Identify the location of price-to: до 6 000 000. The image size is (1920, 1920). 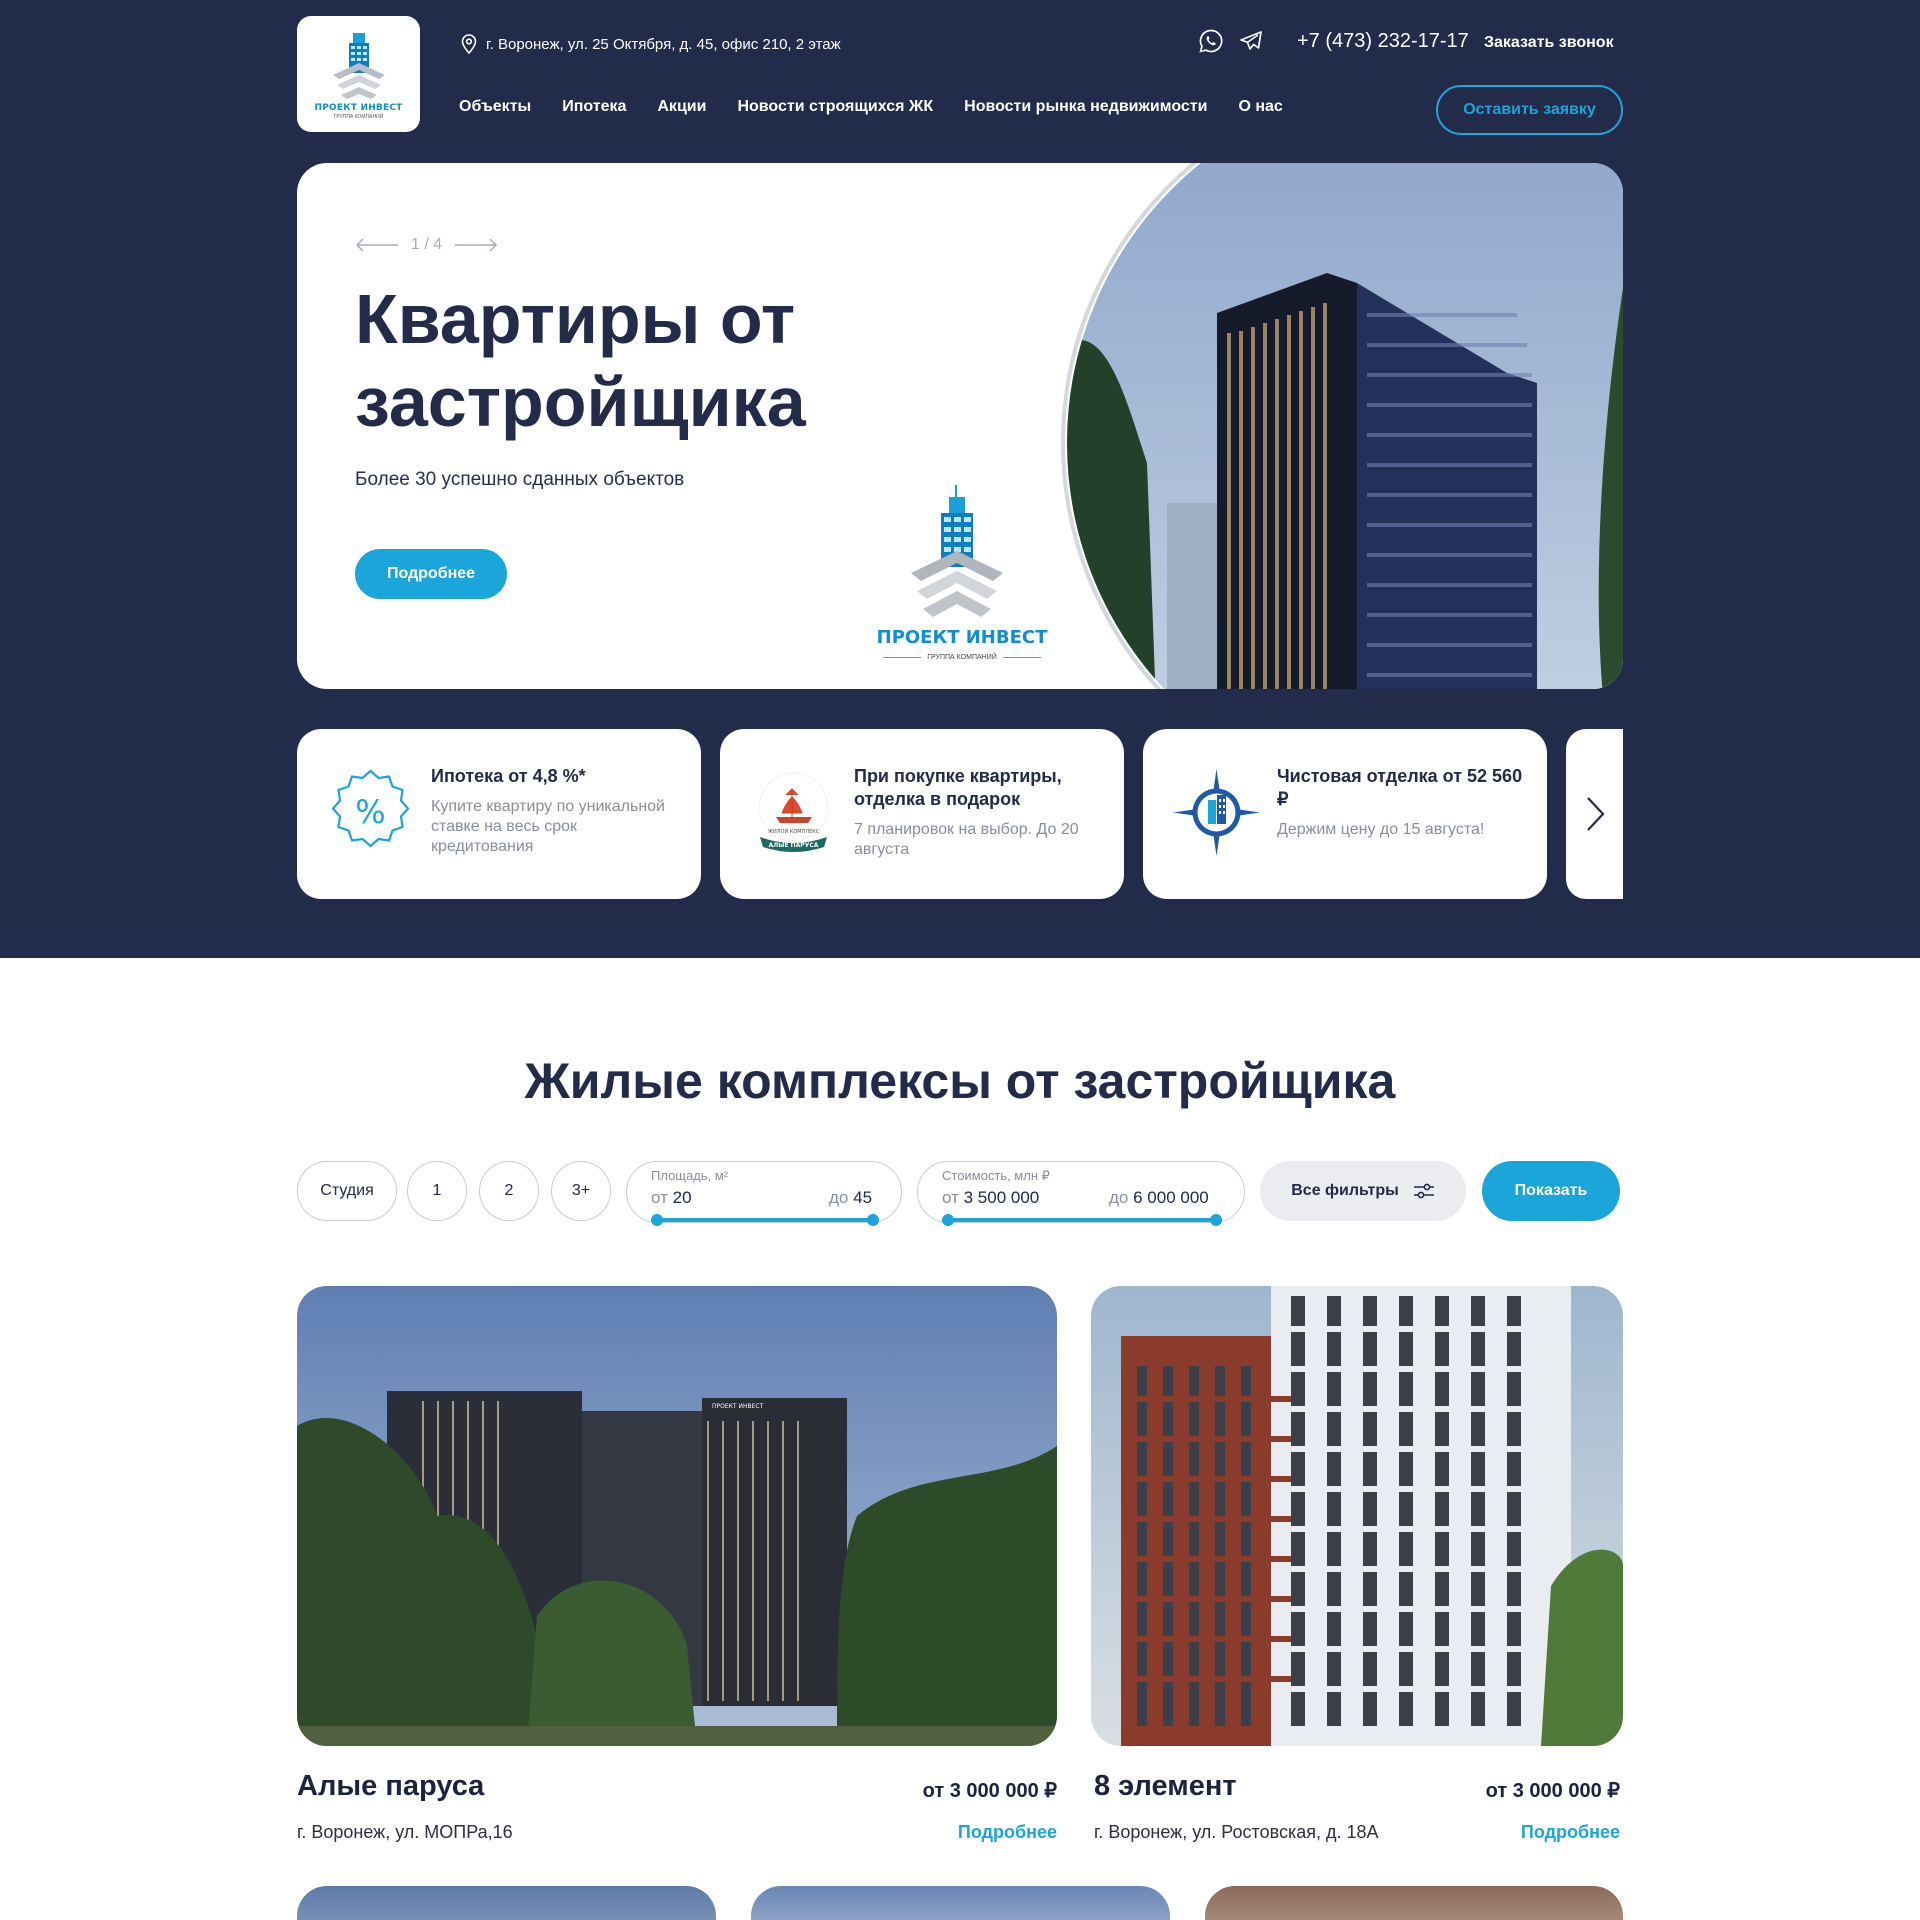
(1159, 1198).